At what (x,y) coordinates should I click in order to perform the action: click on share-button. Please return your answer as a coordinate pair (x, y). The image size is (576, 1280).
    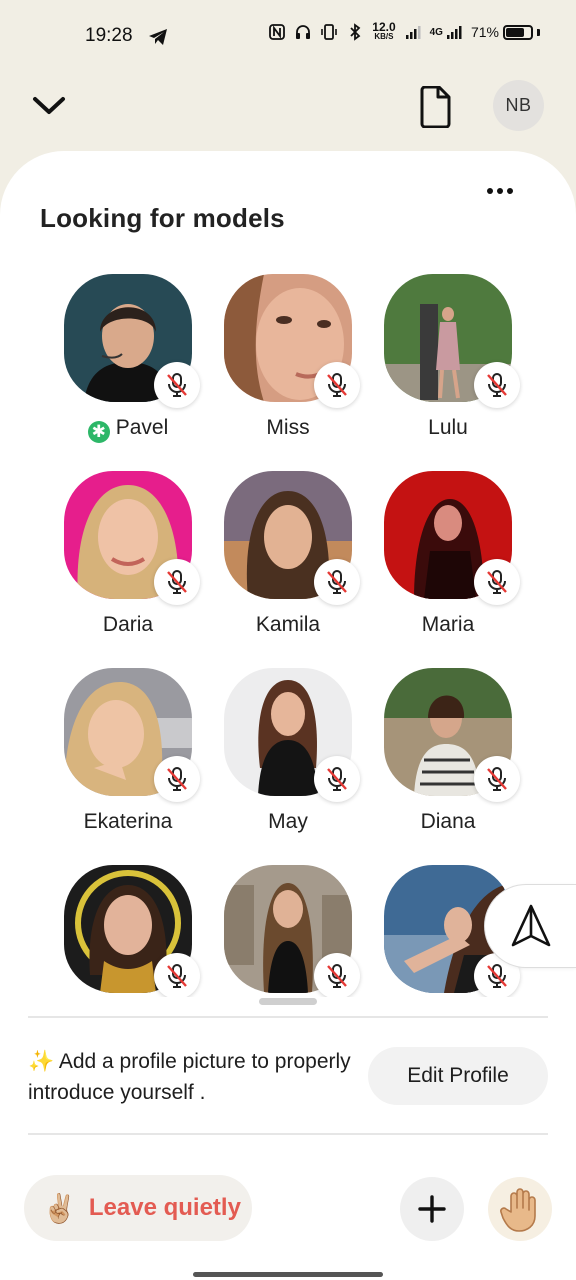
    Looking at the image, I should click on (530, 926).